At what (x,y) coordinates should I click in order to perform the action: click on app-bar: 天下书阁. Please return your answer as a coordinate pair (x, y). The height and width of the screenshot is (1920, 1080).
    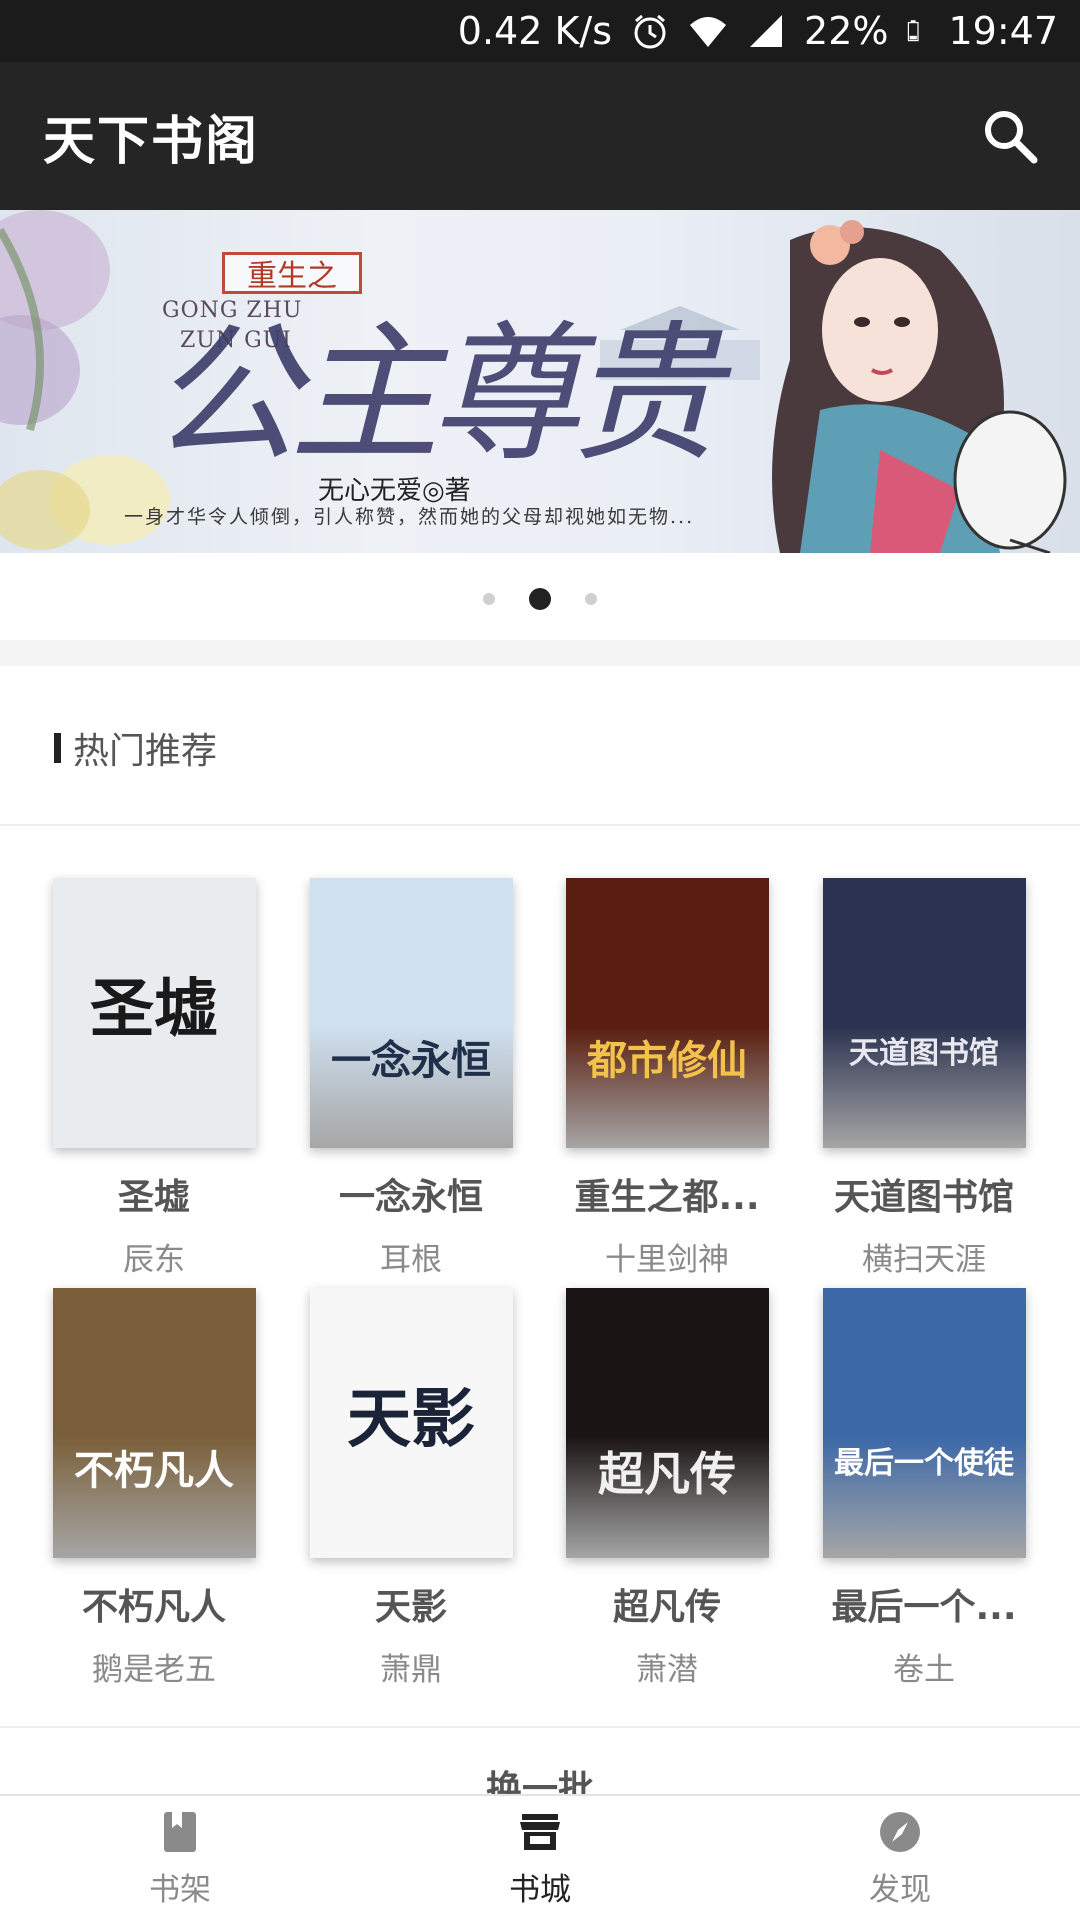
    Looking at the image, I should click on (540, 136).